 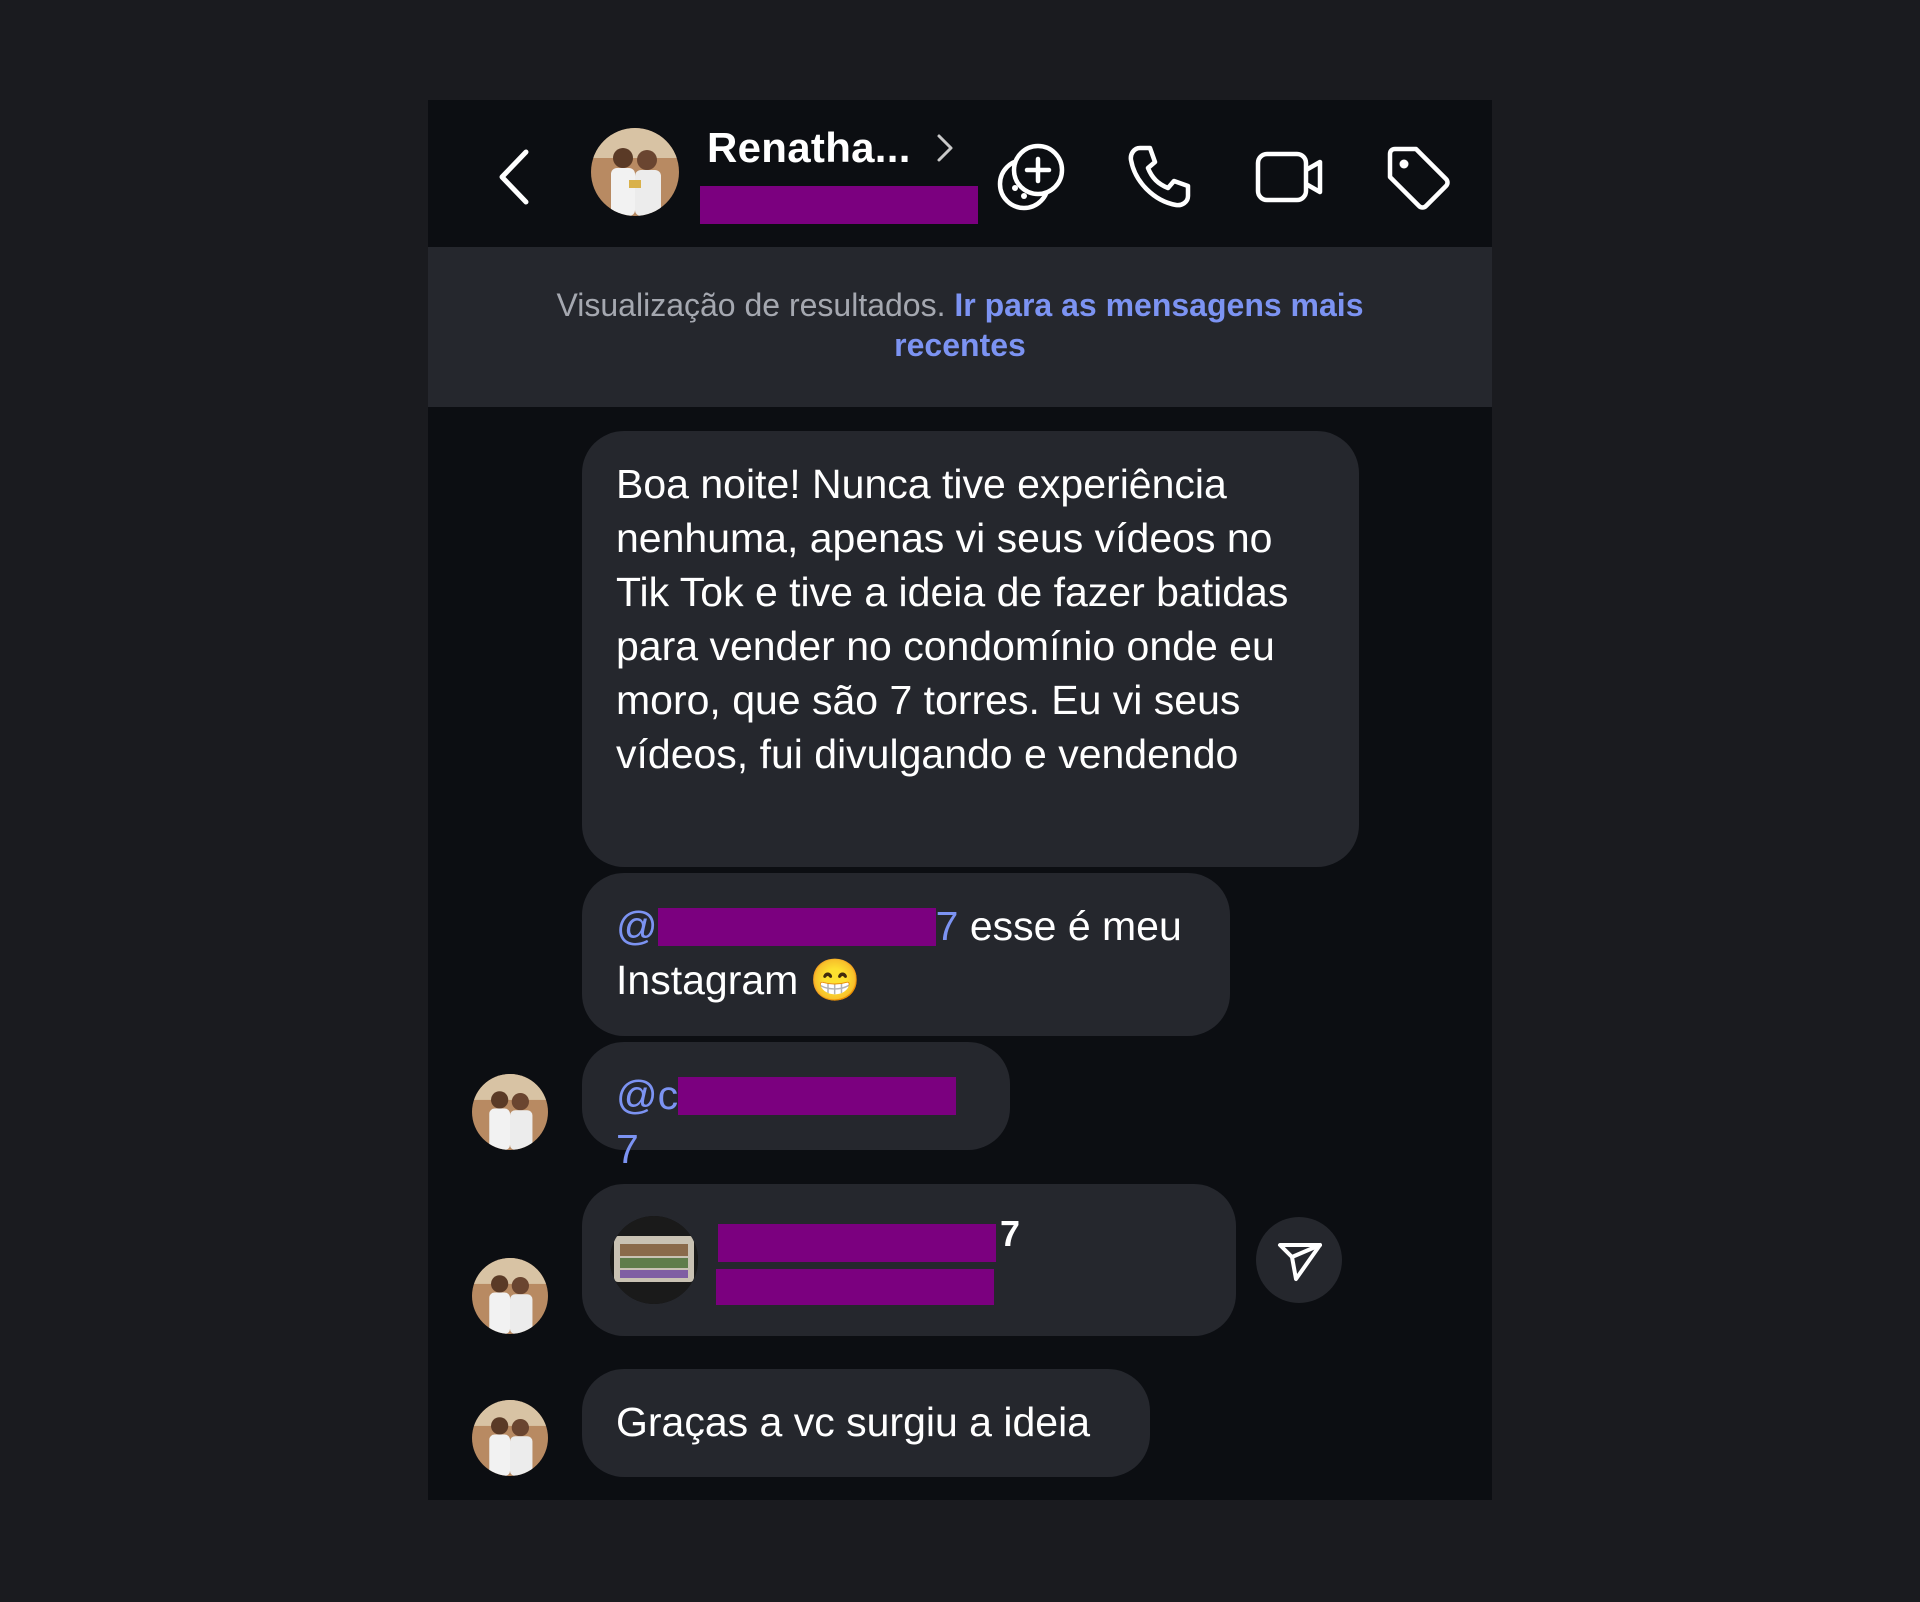 I want to click on redacted-username, so click(x=839, y=205).